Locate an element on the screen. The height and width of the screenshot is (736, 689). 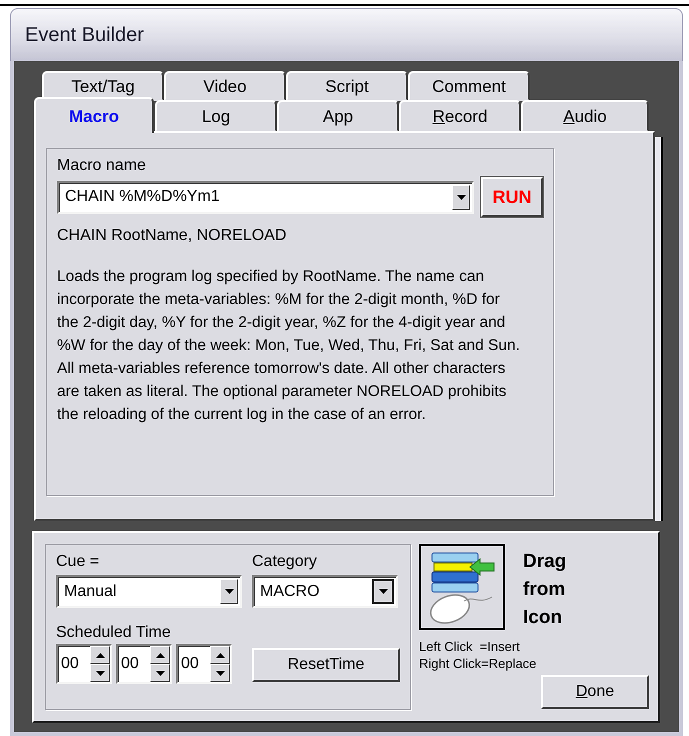
field-label: Scheduled Time is located at coordinates (114, 633).